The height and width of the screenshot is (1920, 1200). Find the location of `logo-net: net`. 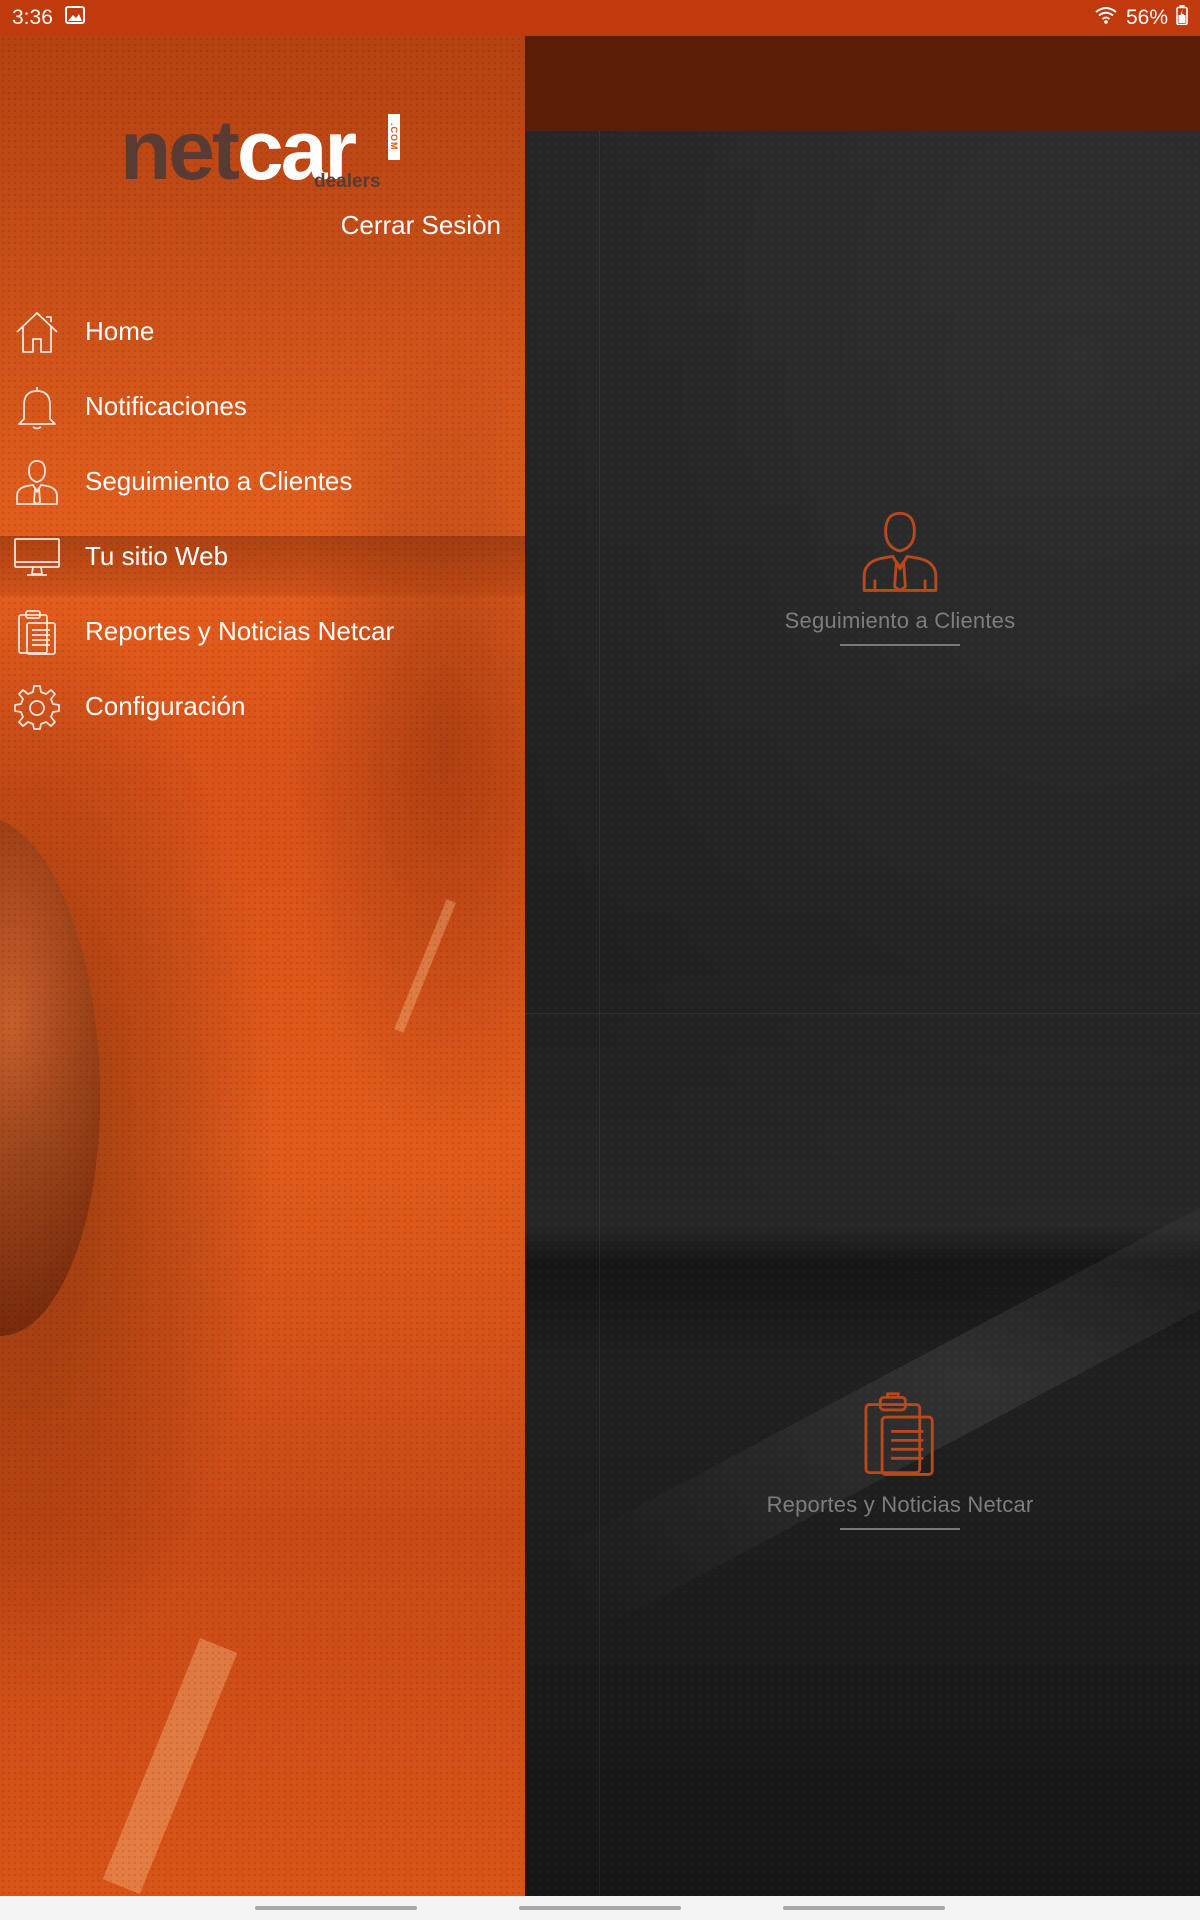

logo-net: net is located at coordinates (180, 150).